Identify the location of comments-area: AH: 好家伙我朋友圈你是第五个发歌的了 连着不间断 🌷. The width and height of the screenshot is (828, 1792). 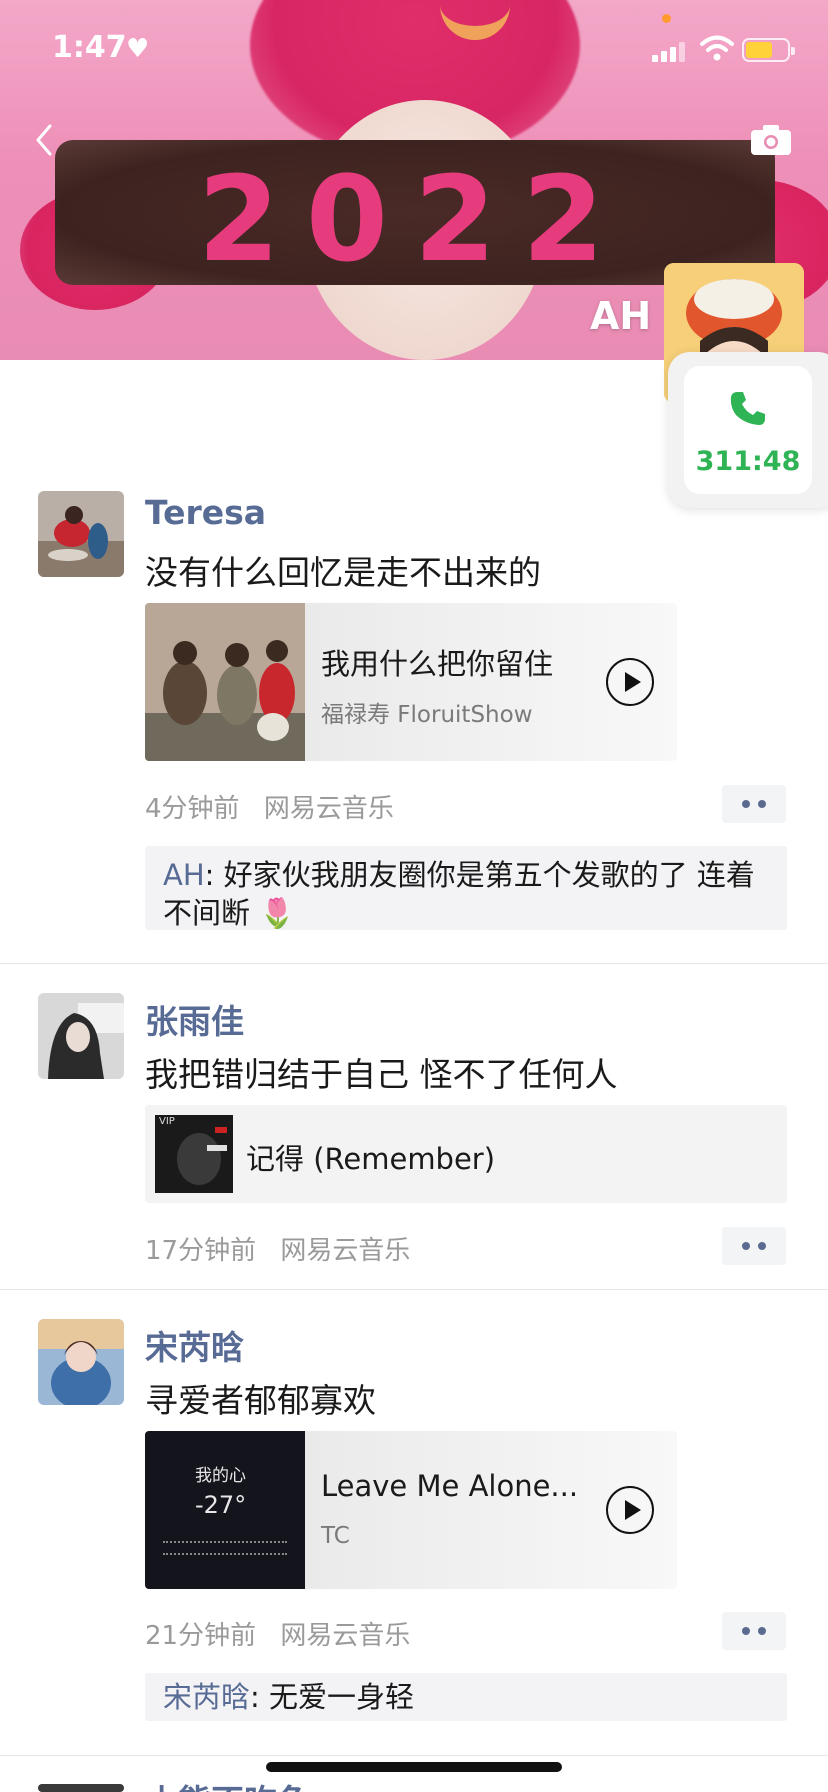
(466, 888).